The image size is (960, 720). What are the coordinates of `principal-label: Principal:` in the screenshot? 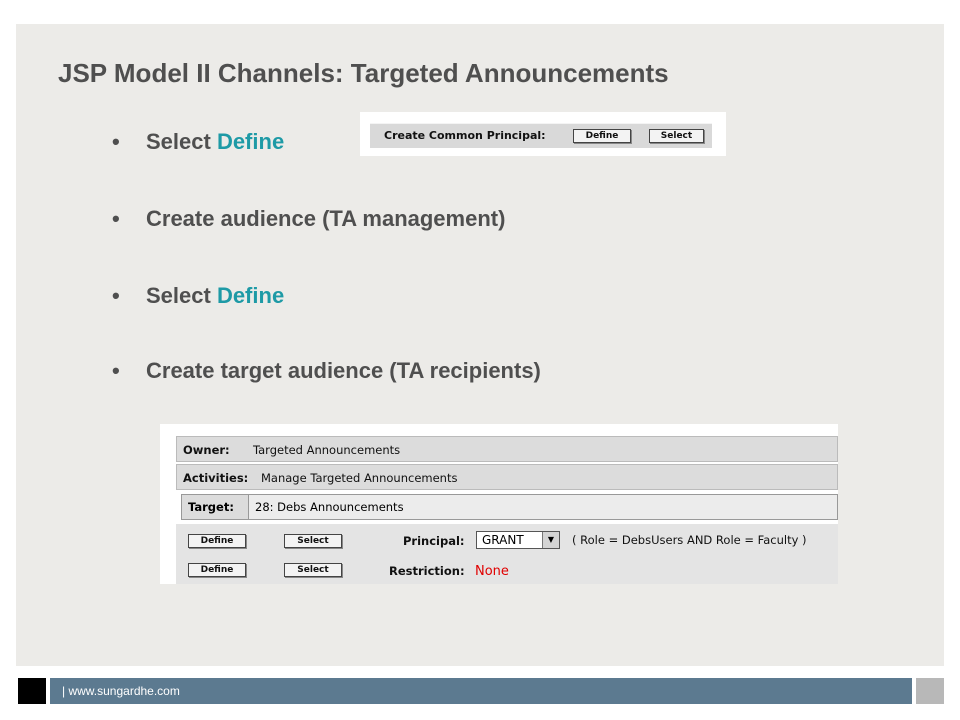 It's located at (434, 541).